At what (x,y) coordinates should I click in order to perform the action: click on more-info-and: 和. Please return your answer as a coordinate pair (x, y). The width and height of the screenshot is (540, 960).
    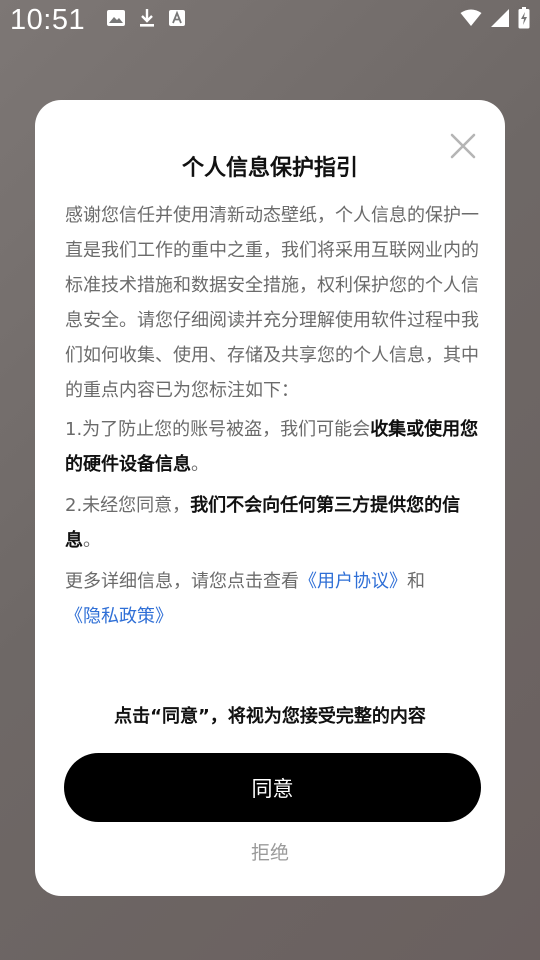
    Looking at the image, I should click on (416, 581).